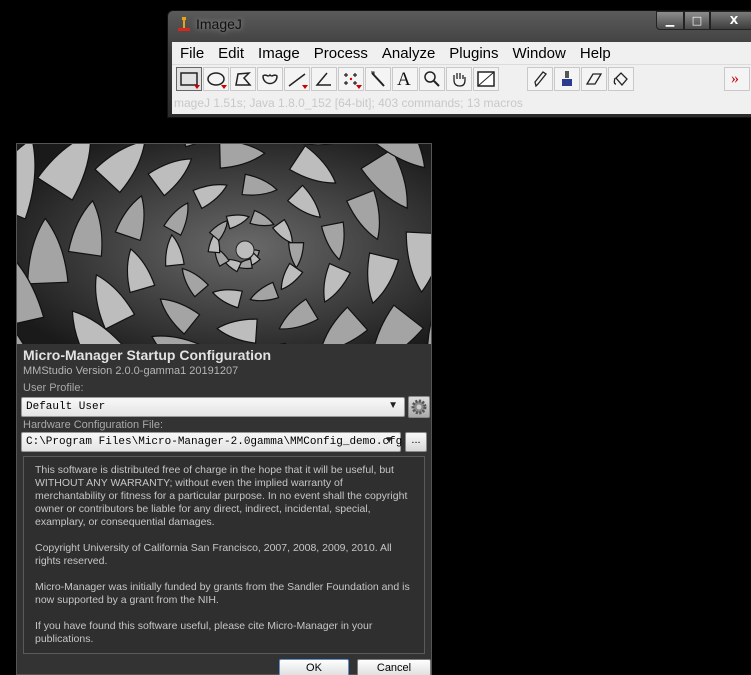  I want to click on magnifier-icon, so click(432, 79).